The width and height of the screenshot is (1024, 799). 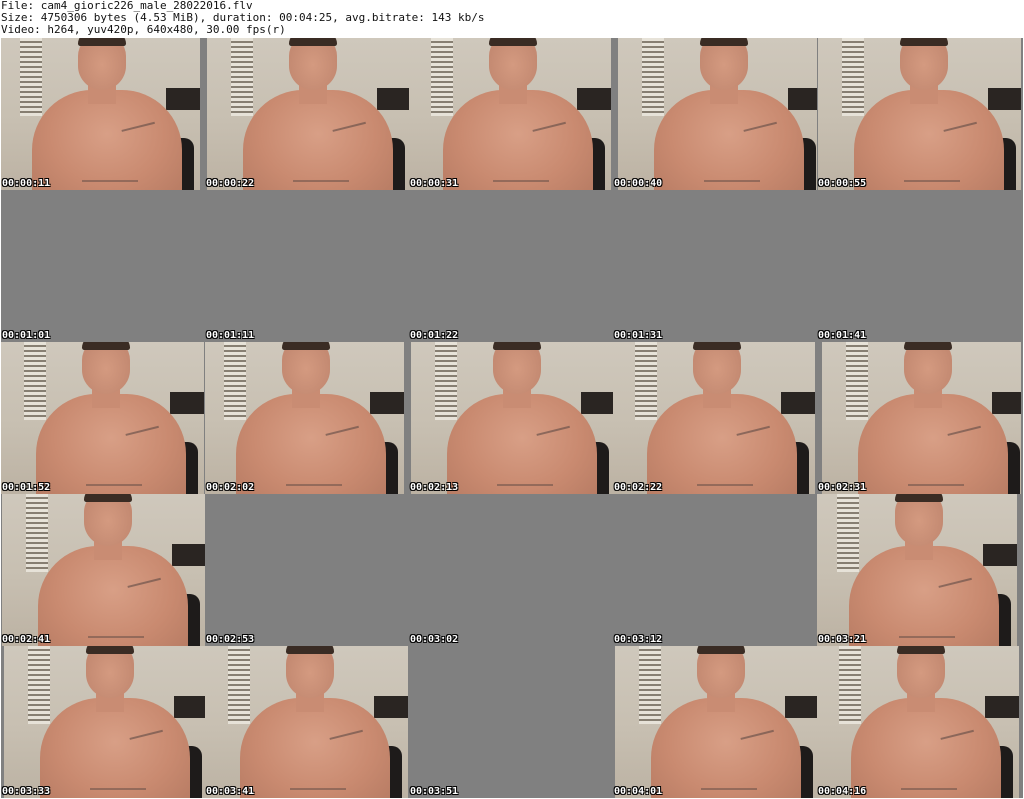 I want to click on timestamp-label: 00:00:55, so click(x=842, y=183).